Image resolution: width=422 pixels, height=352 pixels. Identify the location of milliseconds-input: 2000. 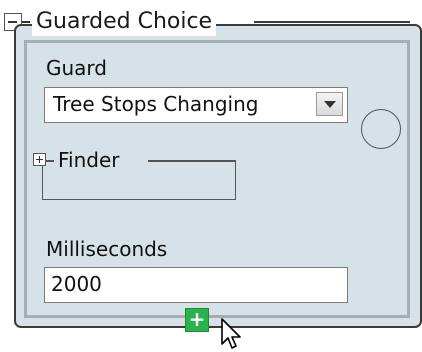
(196, 285).